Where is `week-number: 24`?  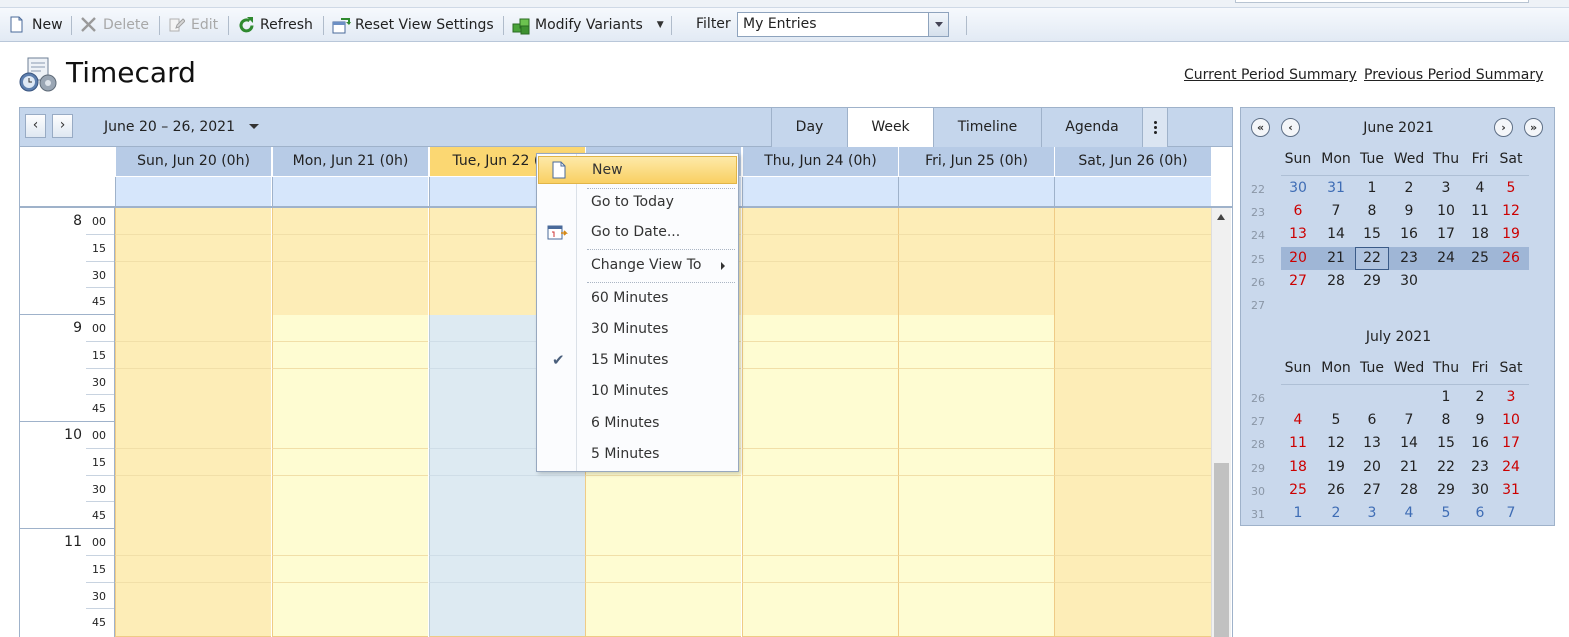
week-number: 24 is located at coordinates (1253, 235).